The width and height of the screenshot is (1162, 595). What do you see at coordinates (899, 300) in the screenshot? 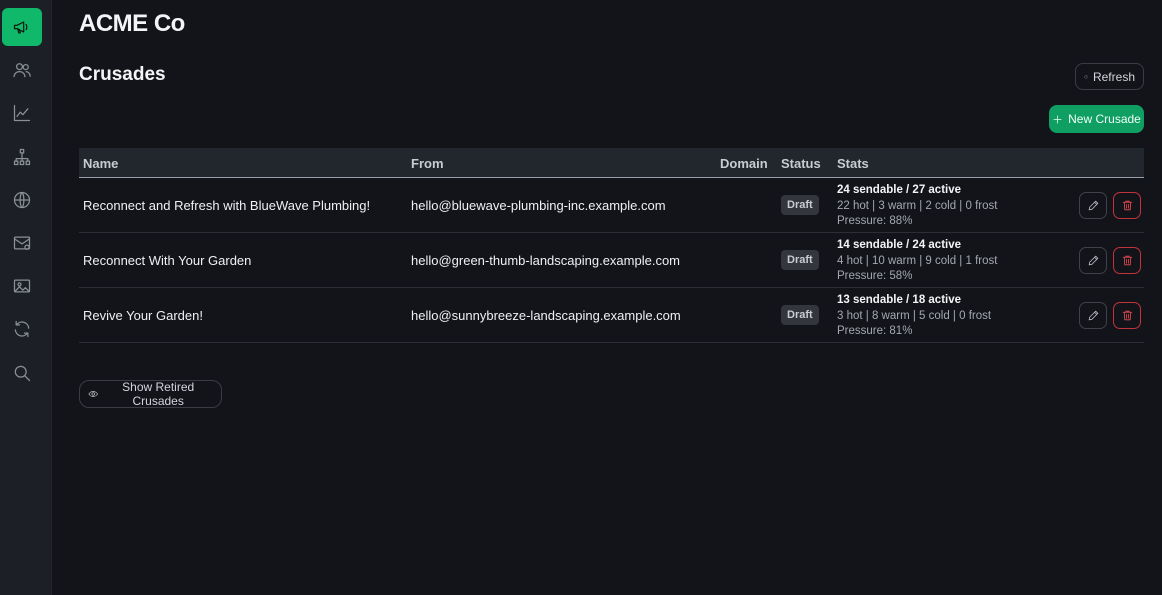
I see `stats-sendable: 13 sendable / 18 active` at bounding box center [899, 300].